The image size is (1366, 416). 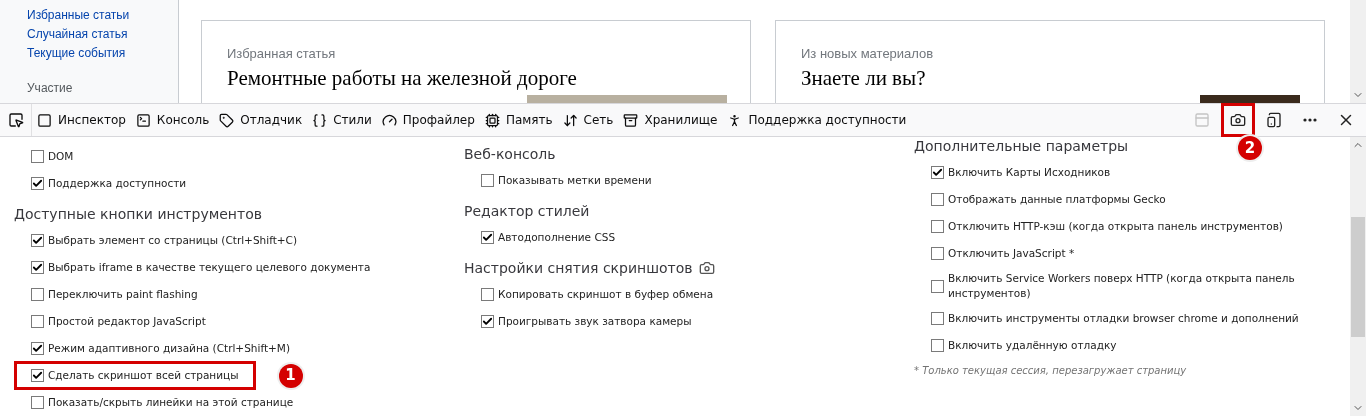 I want to click on checkbox-option: Показать/скрыть линейки на этой странице, so click(x=162, y=402).